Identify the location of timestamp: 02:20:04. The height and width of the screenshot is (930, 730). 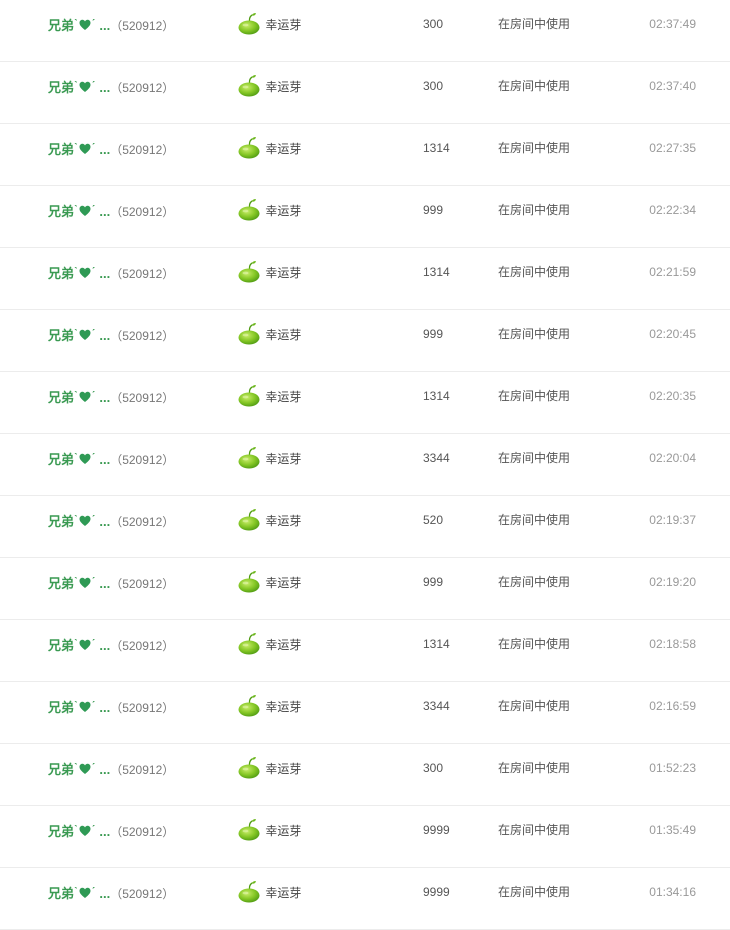
(672, 458).